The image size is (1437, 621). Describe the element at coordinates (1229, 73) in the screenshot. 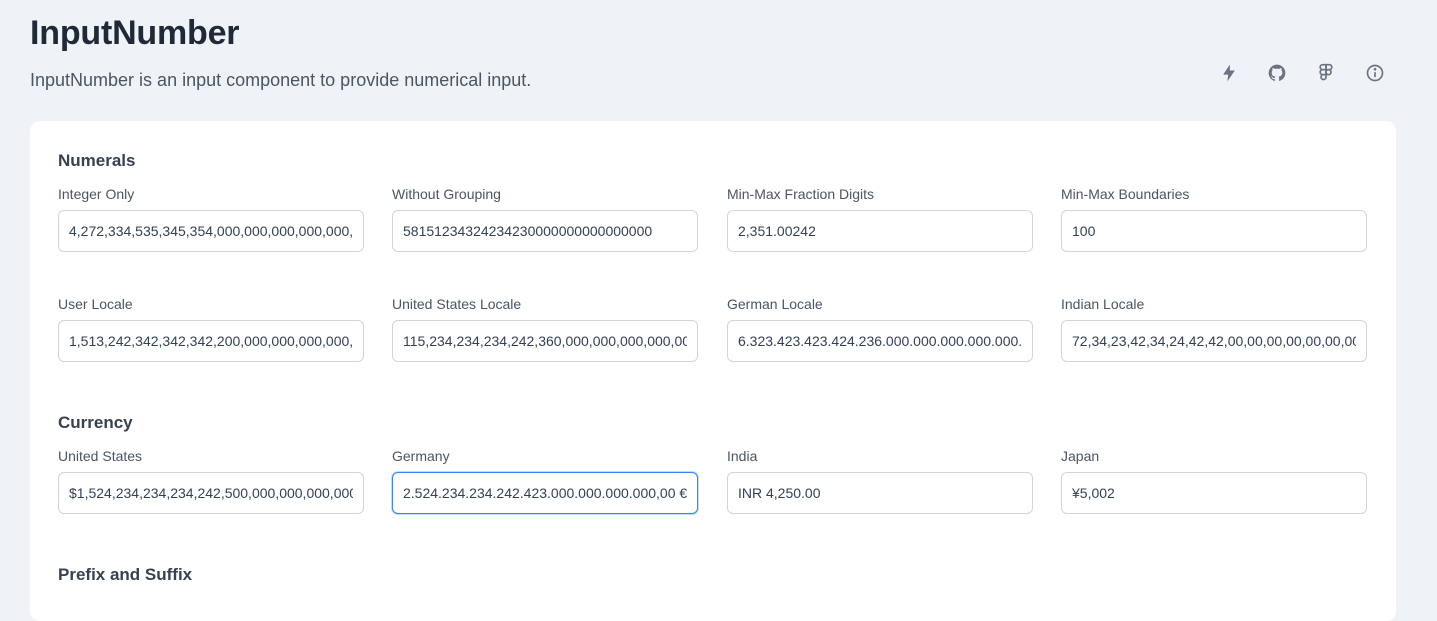

I see `lightning-icon` at that location.